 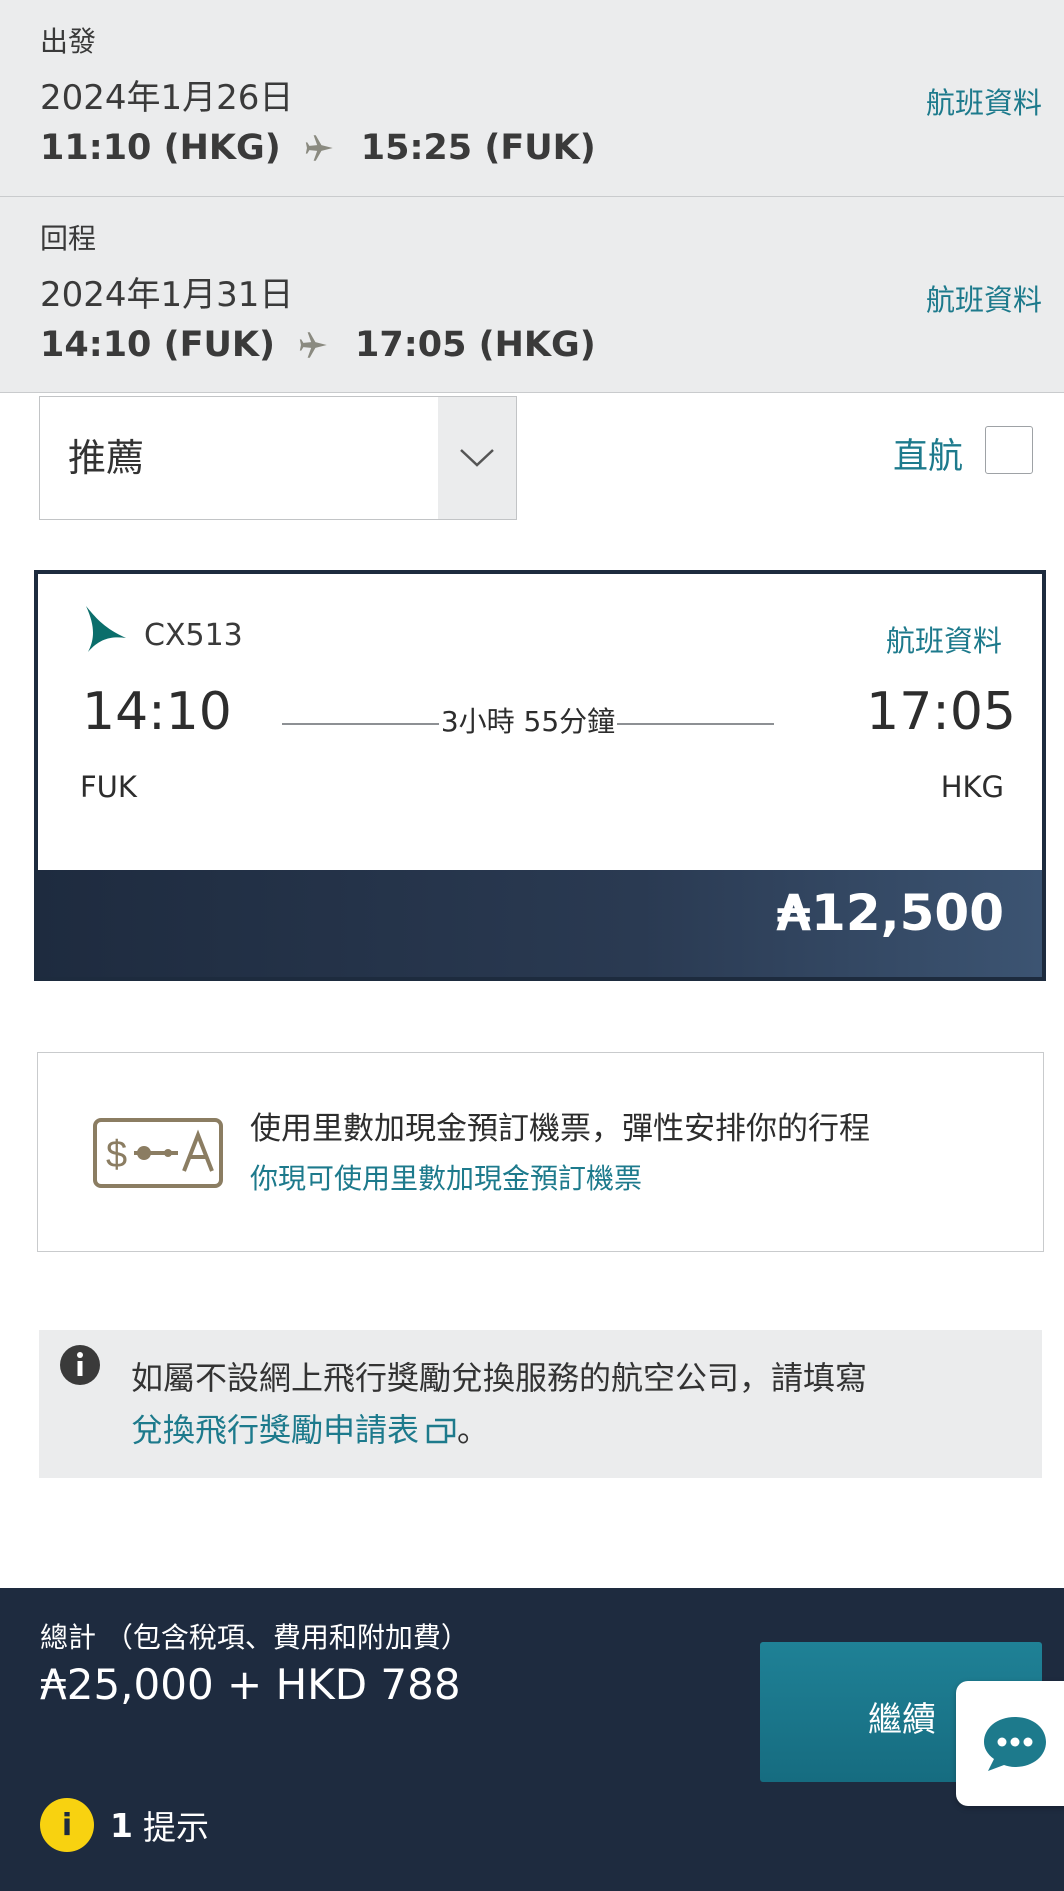 I want to click on miles-cash-icon: $, so click(x=158, y=1153).